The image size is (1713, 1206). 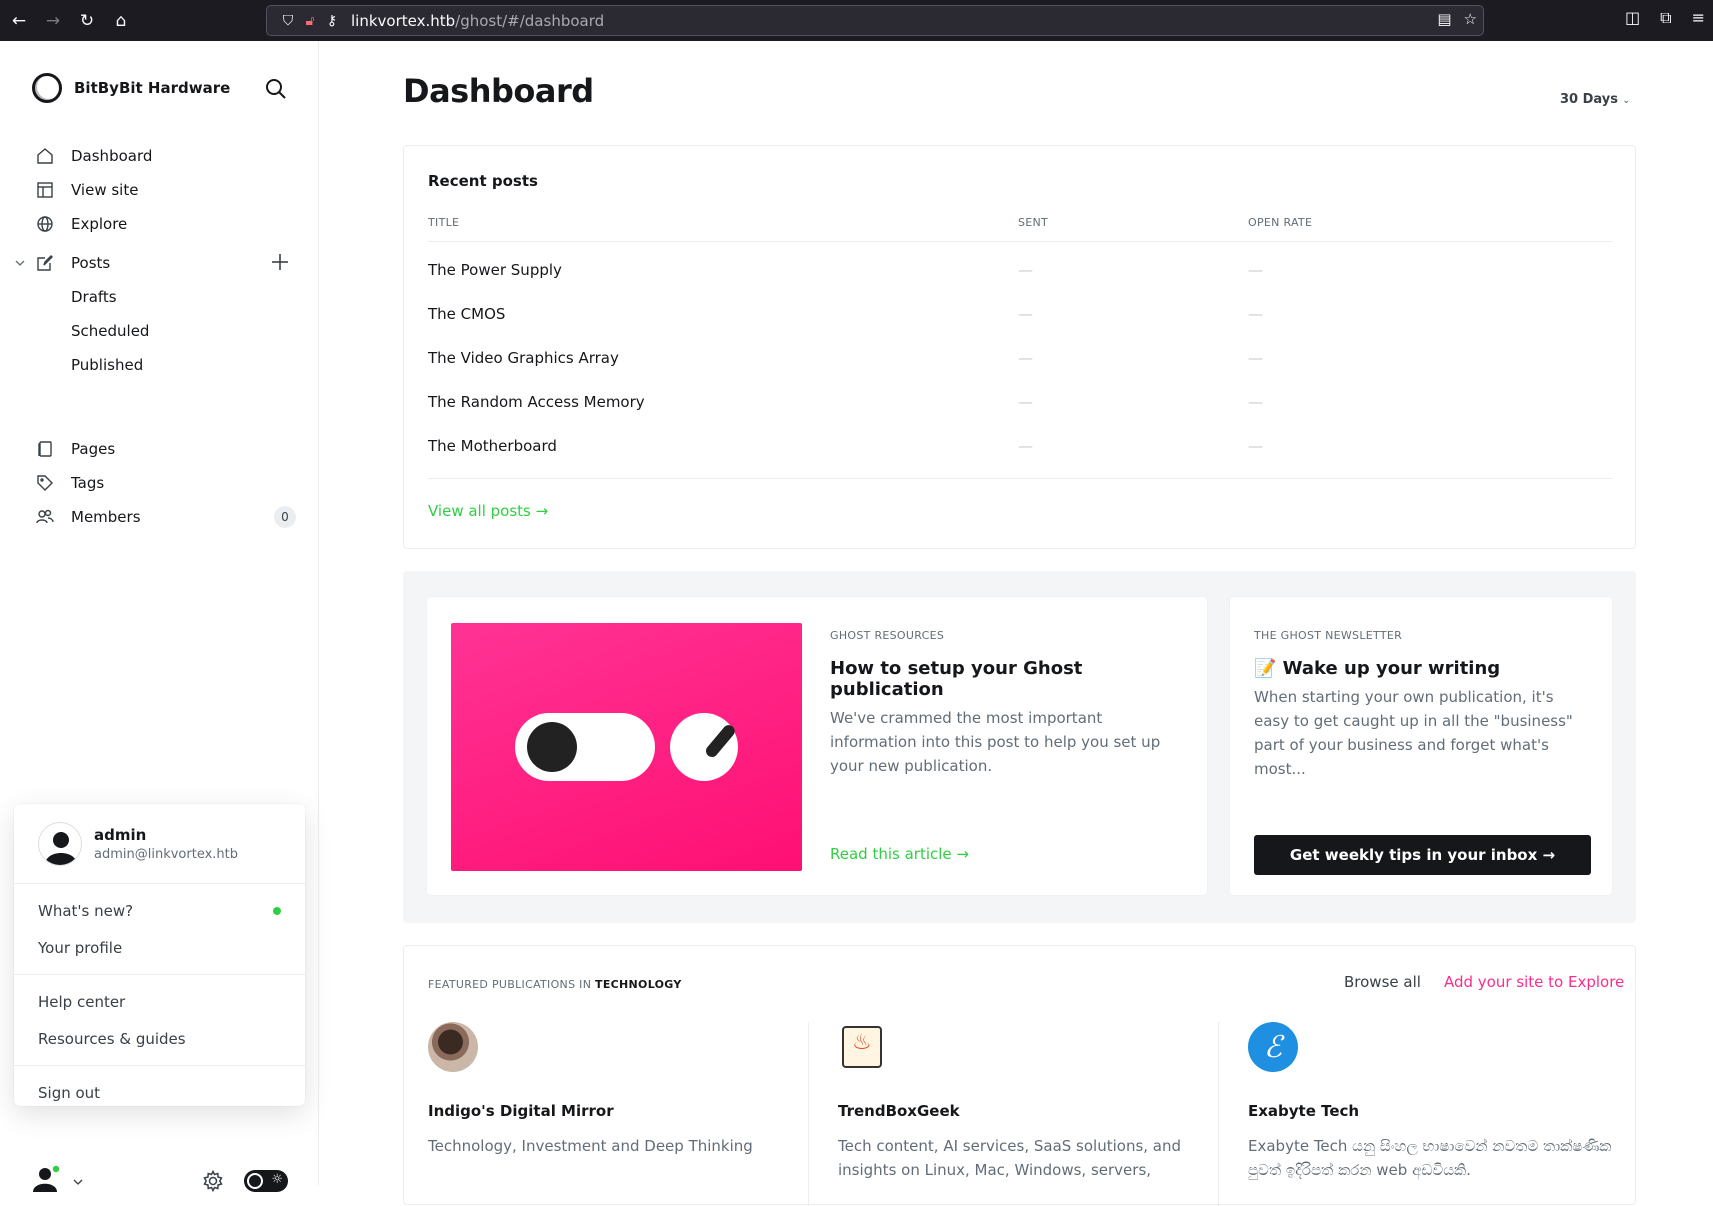 I want to click on brand-name: BitByBit Hardware, so click(x=152, y=88).